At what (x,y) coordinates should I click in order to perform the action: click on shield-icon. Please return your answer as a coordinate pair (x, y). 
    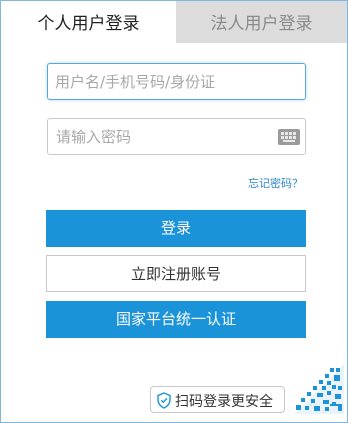
    Looking at the image, I should click on (164, 400).